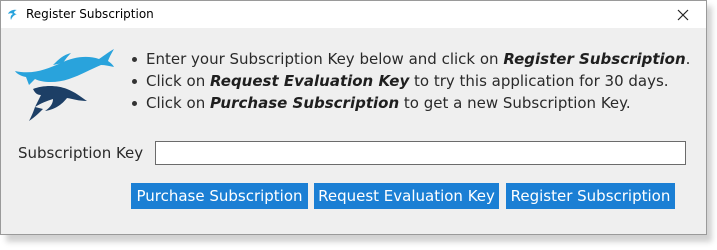  I want to click on register-subscription-button: Register Subscription, so click(590, 196).